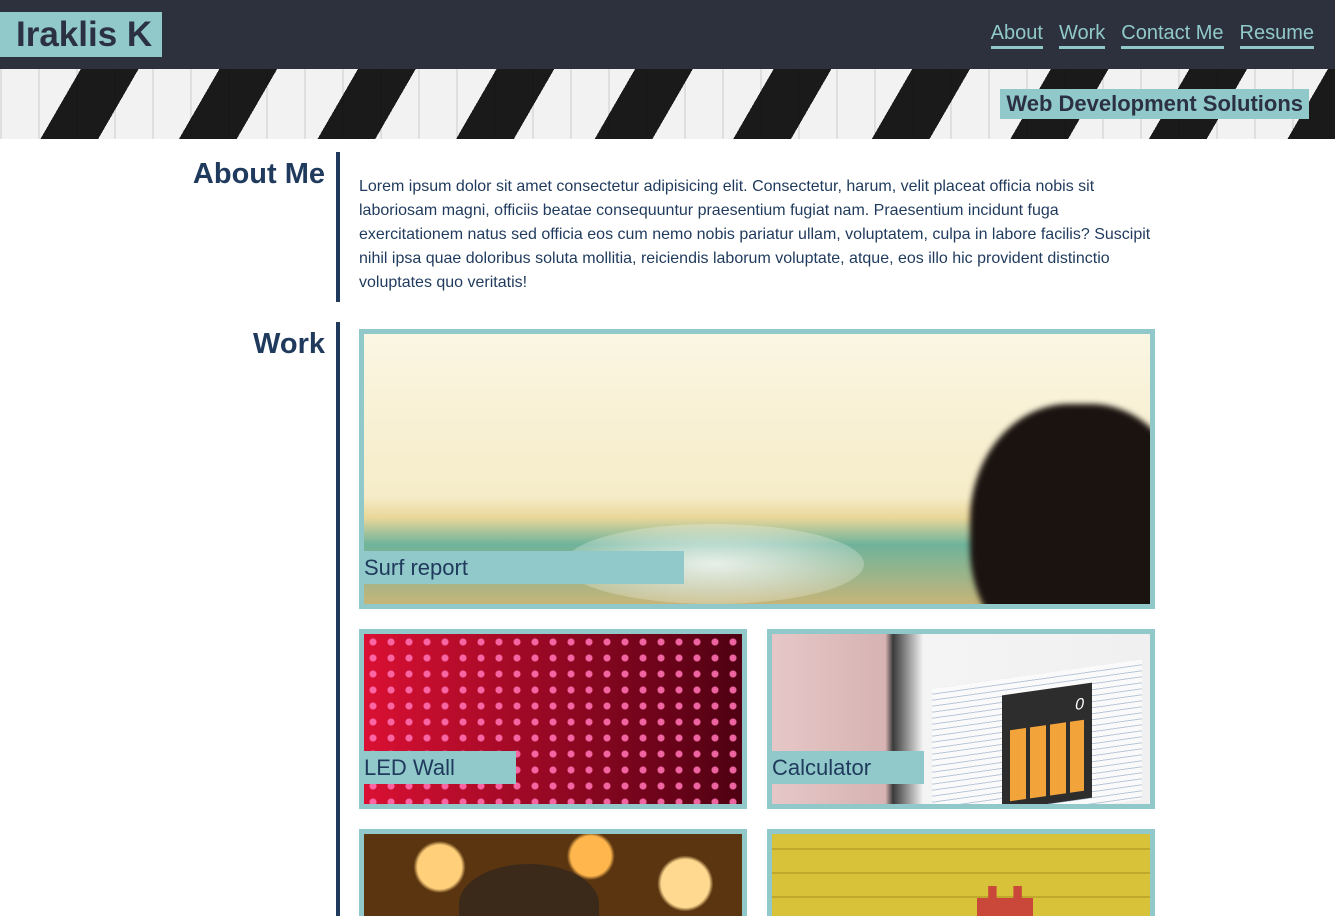 This screenshot has width=1335, height=916. I want to click on work-section-title: Work, so click(289, 344).